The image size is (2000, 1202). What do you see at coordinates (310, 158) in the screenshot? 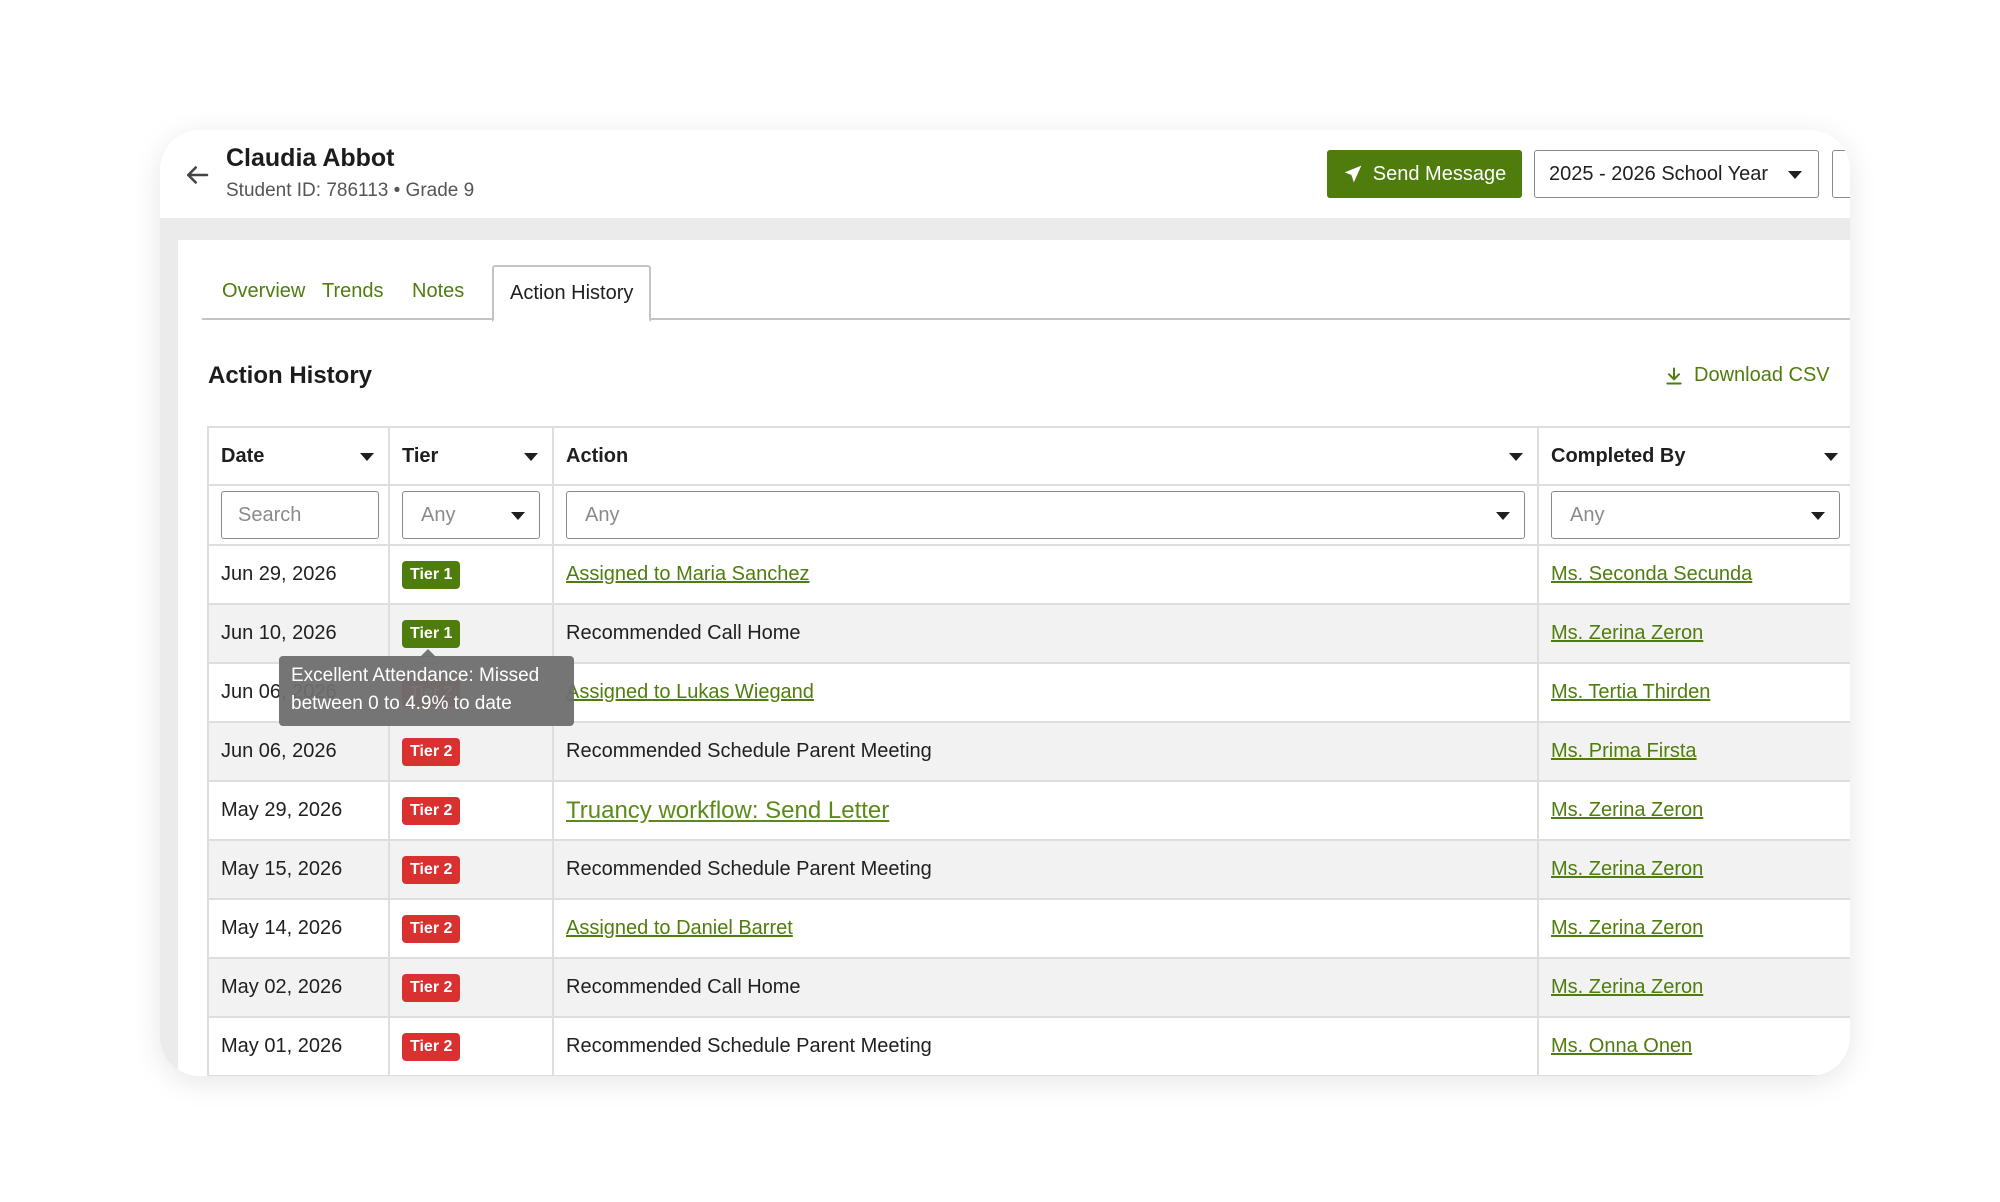
I see `student-name: Claudia Abbot` at bounding box center [310, 158].